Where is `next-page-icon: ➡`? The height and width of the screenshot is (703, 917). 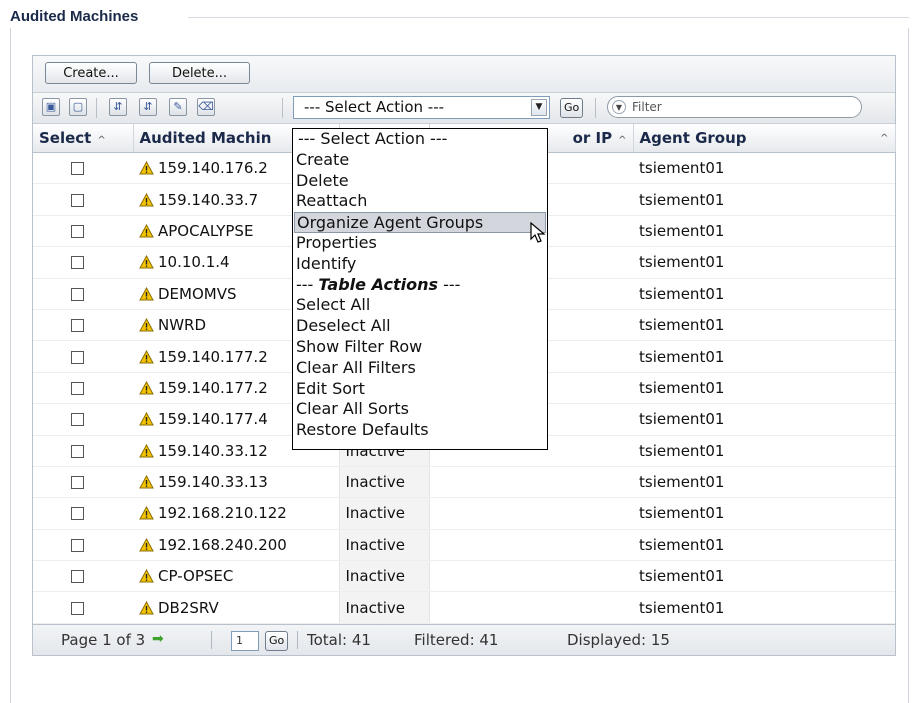
next-page-icon: ➡ is located at coordinates (158, 639).